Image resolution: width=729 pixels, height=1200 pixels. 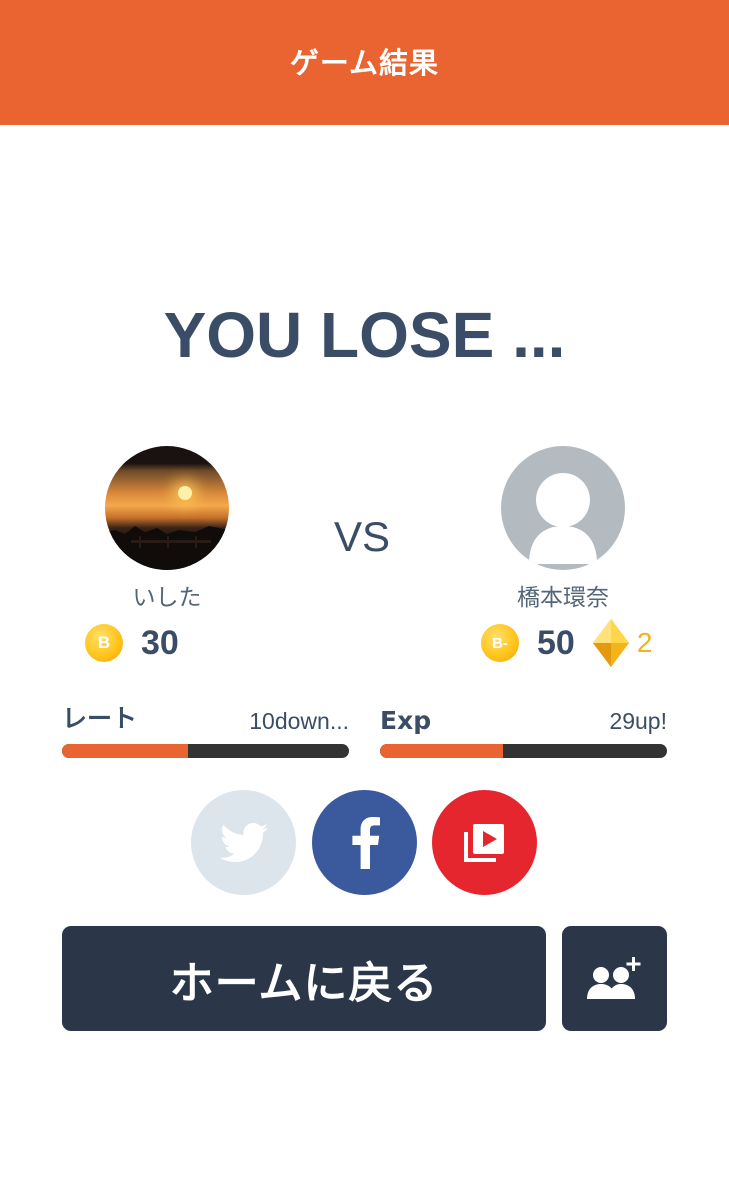 I want to click on default-user-icon, so click(x=563, y=518).